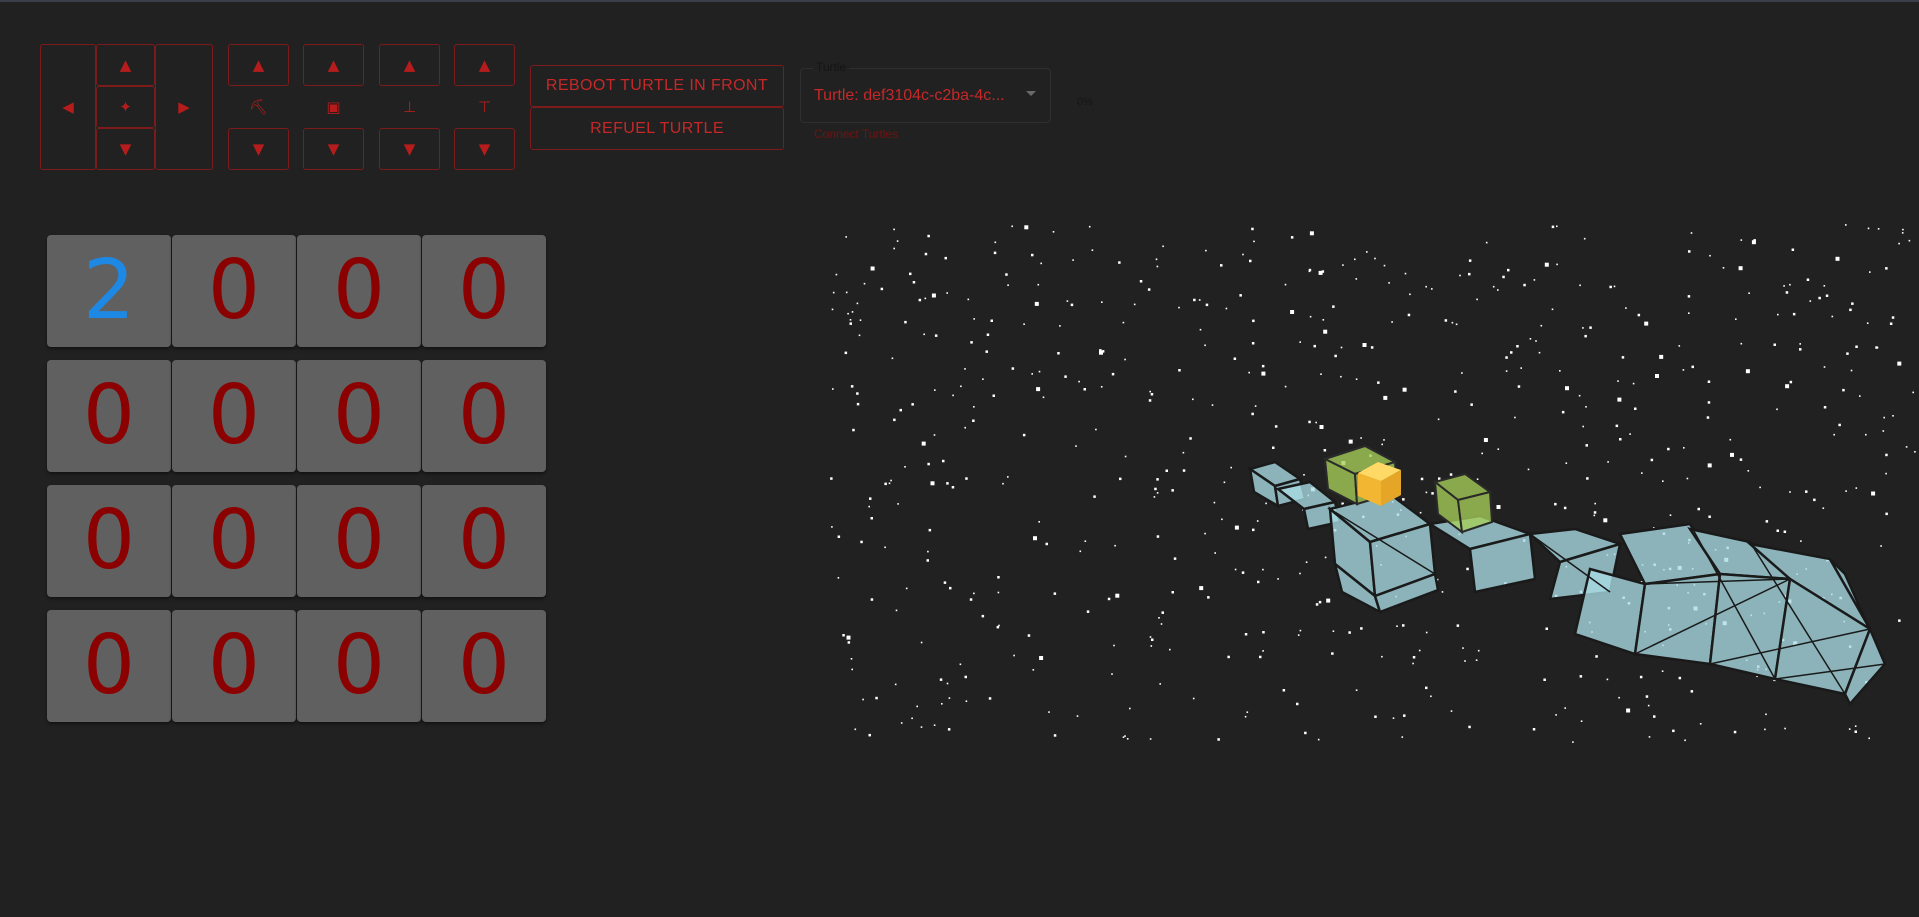 Image resolution: width=1919 pixels, height=917 pixels. Describe the element at coordinates (657, 128) in the screenshot. I see `refuel-turtle-button: REFUEL TURTLE` at that location.